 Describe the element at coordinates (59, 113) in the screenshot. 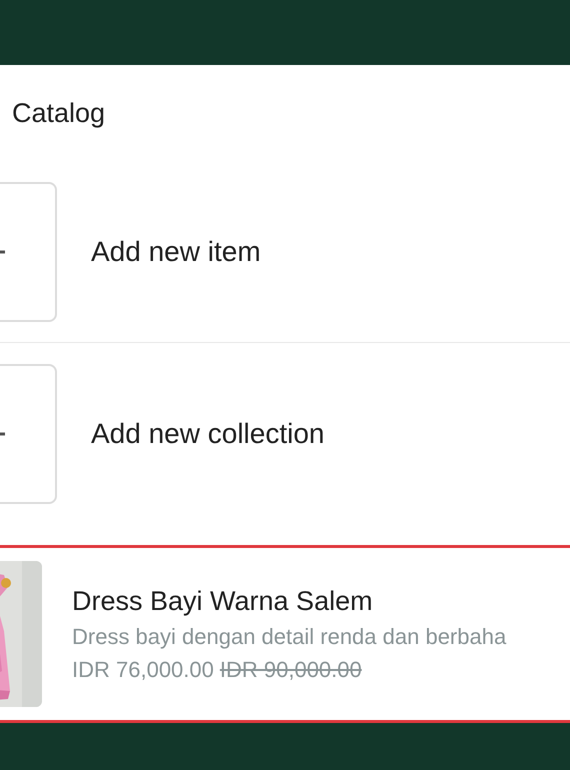

I see `page-title: Catalog` at that location.